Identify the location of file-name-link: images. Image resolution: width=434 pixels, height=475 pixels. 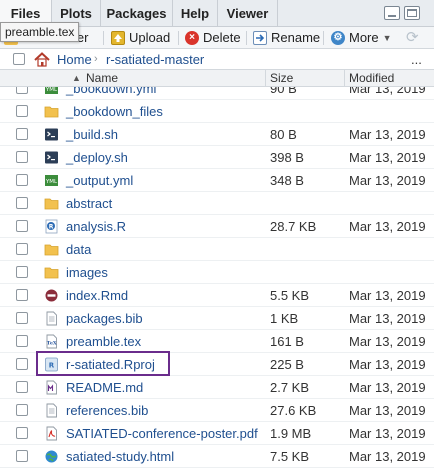
(87, 272).